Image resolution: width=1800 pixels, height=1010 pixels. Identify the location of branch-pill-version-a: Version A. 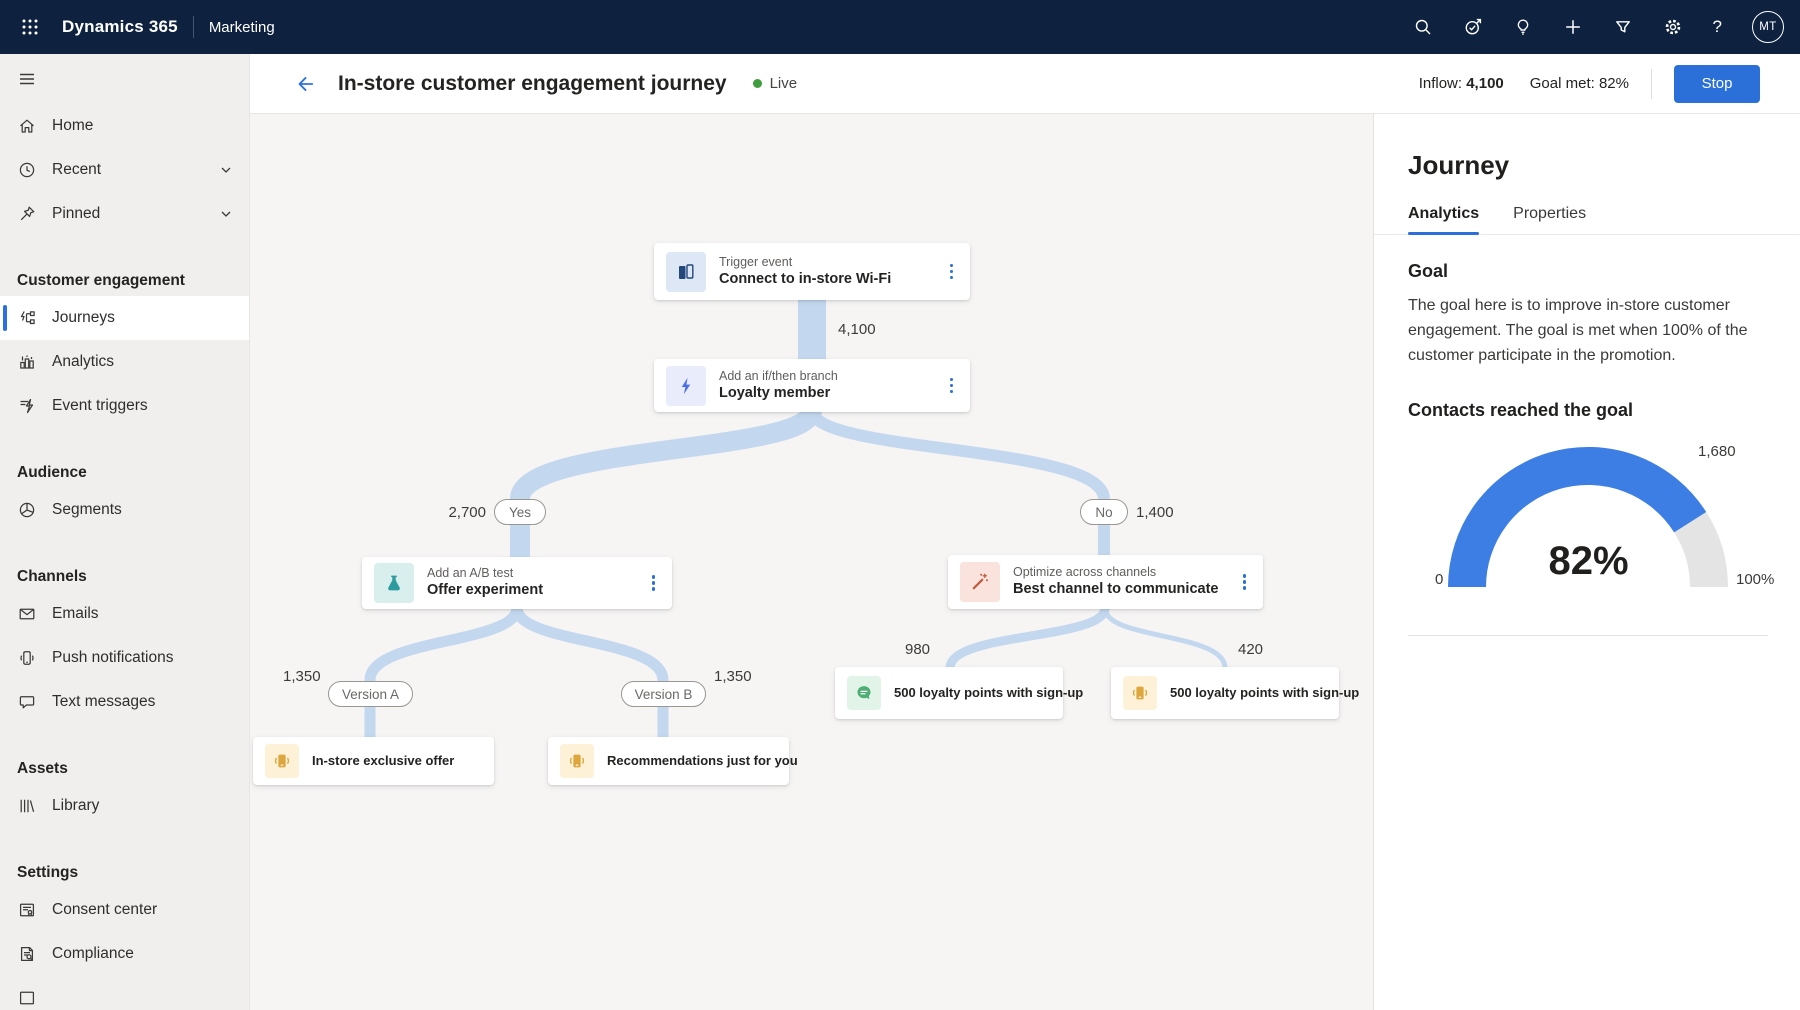
(370, 694).